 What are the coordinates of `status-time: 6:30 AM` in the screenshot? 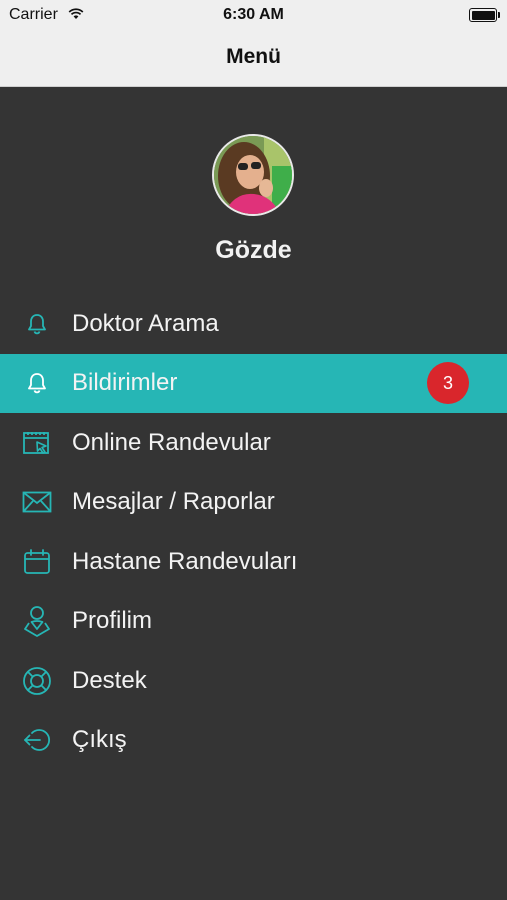 It's located at (253, 14).